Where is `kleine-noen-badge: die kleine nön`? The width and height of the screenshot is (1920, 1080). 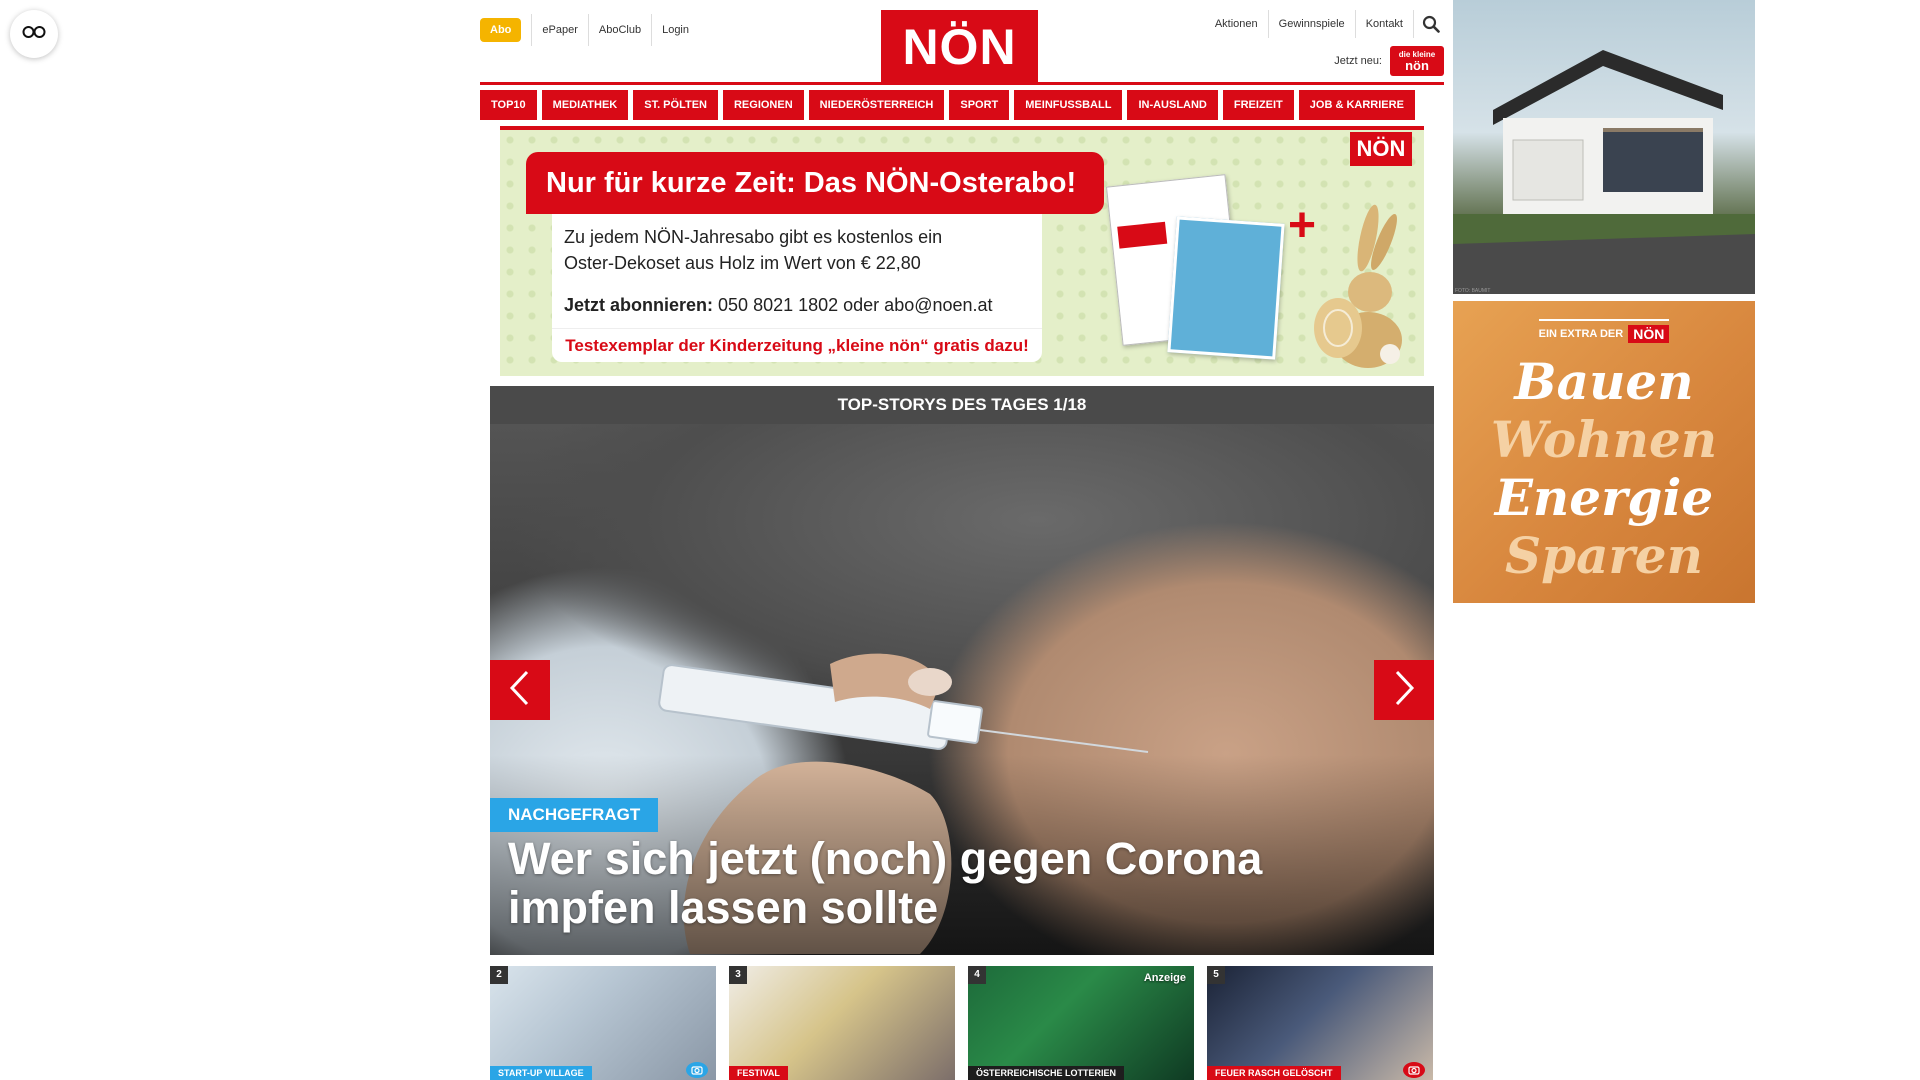 kleine-noen-badge: die kleine nön is located at coordinates (1417, 61).